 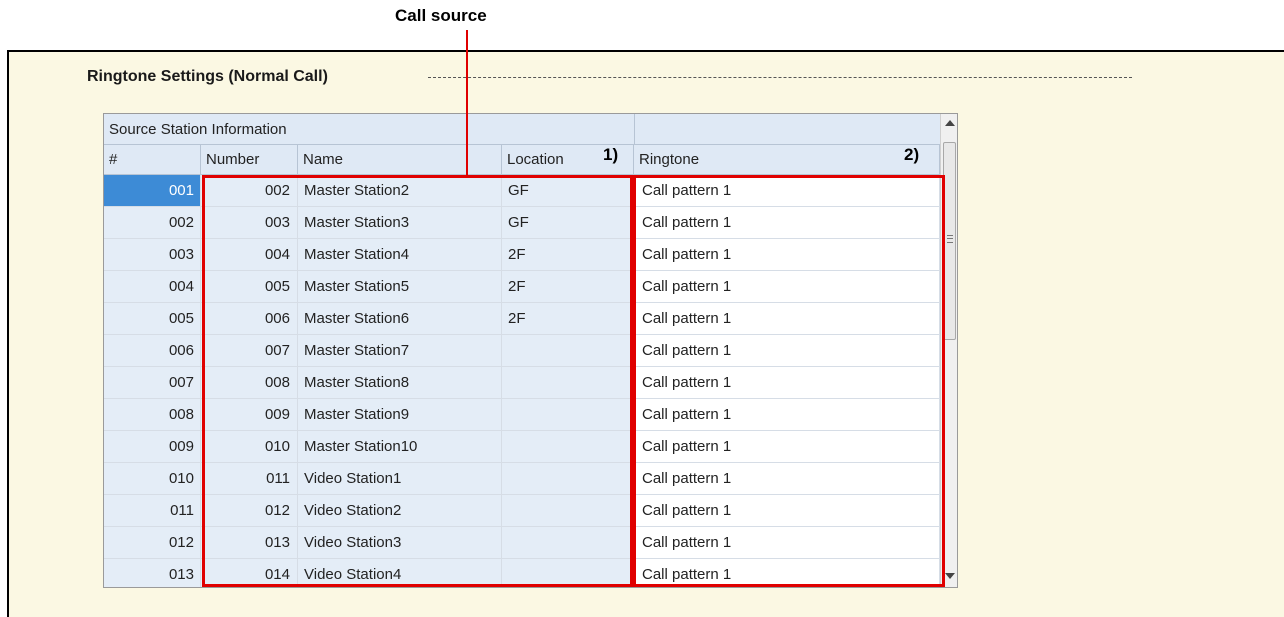 I want to click on callout-marker-2: 2), so click(x=912, y=154).